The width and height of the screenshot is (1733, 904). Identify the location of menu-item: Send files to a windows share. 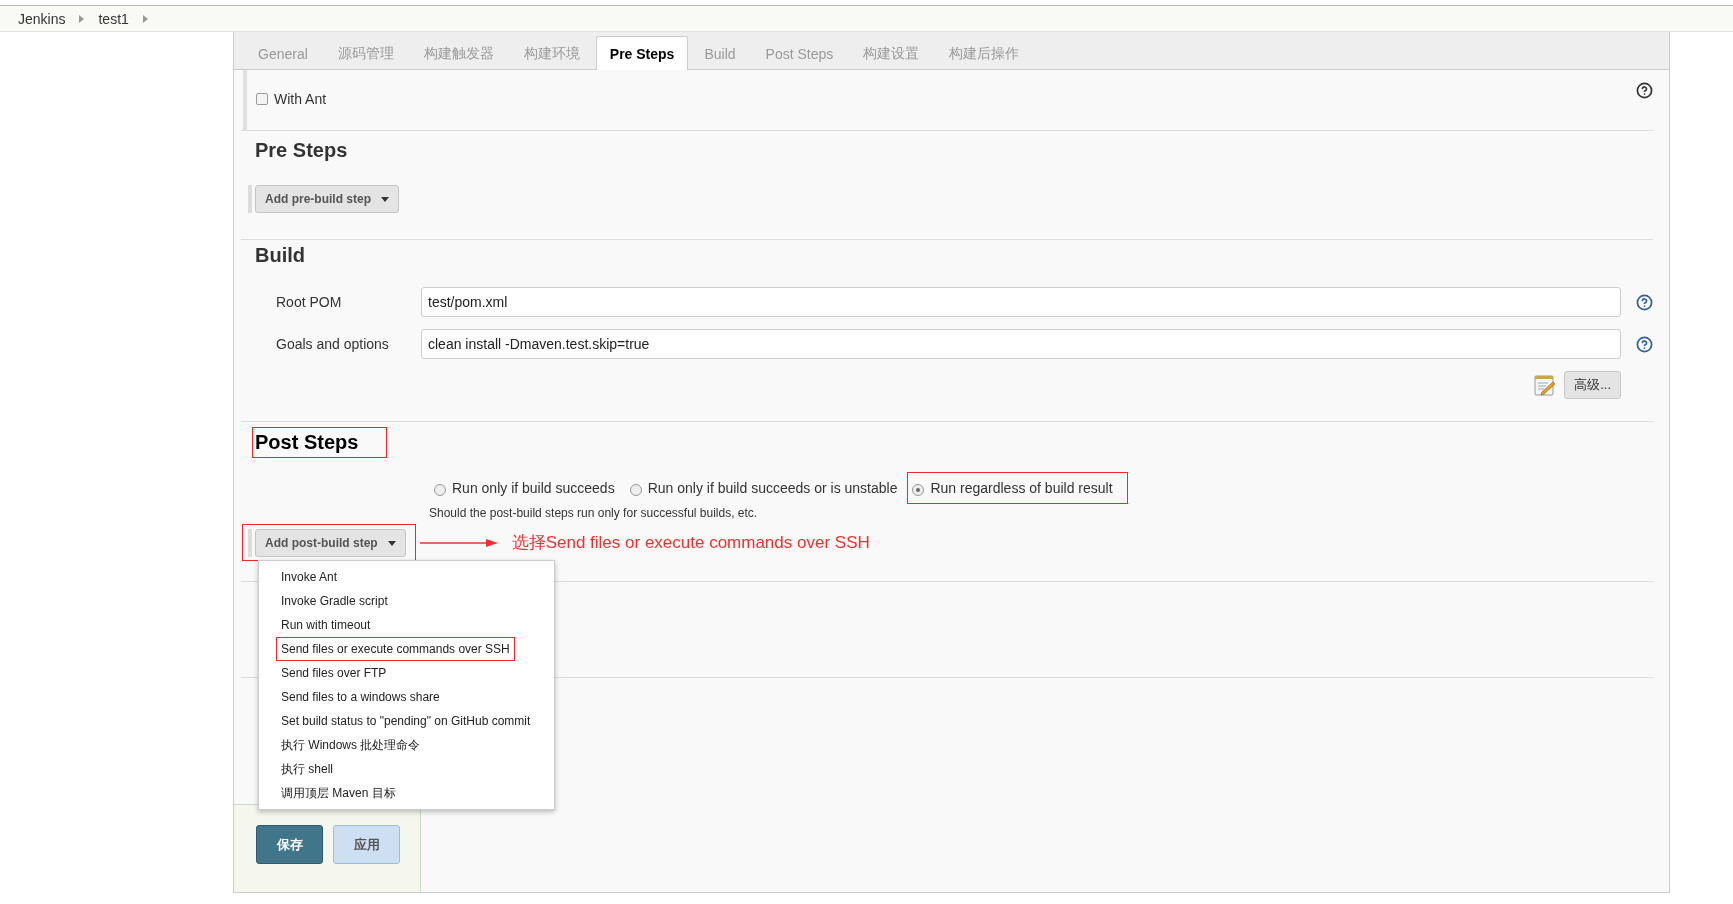
(360, 697).